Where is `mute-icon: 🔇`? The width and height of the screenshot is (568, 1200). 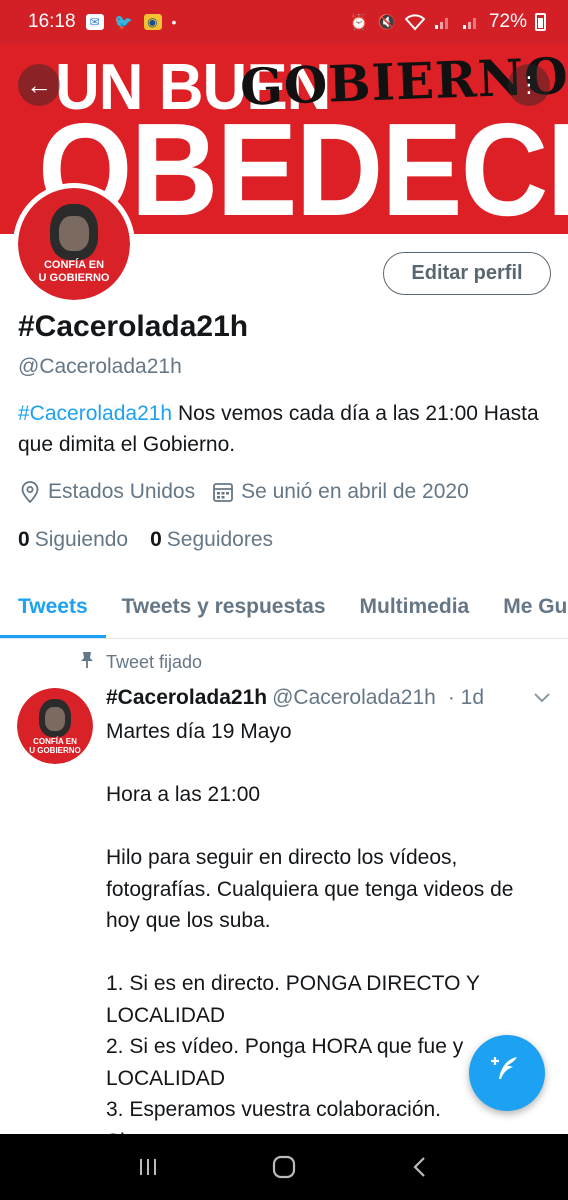 mute-icon: 🔇 is located at coordinates (387, 22).